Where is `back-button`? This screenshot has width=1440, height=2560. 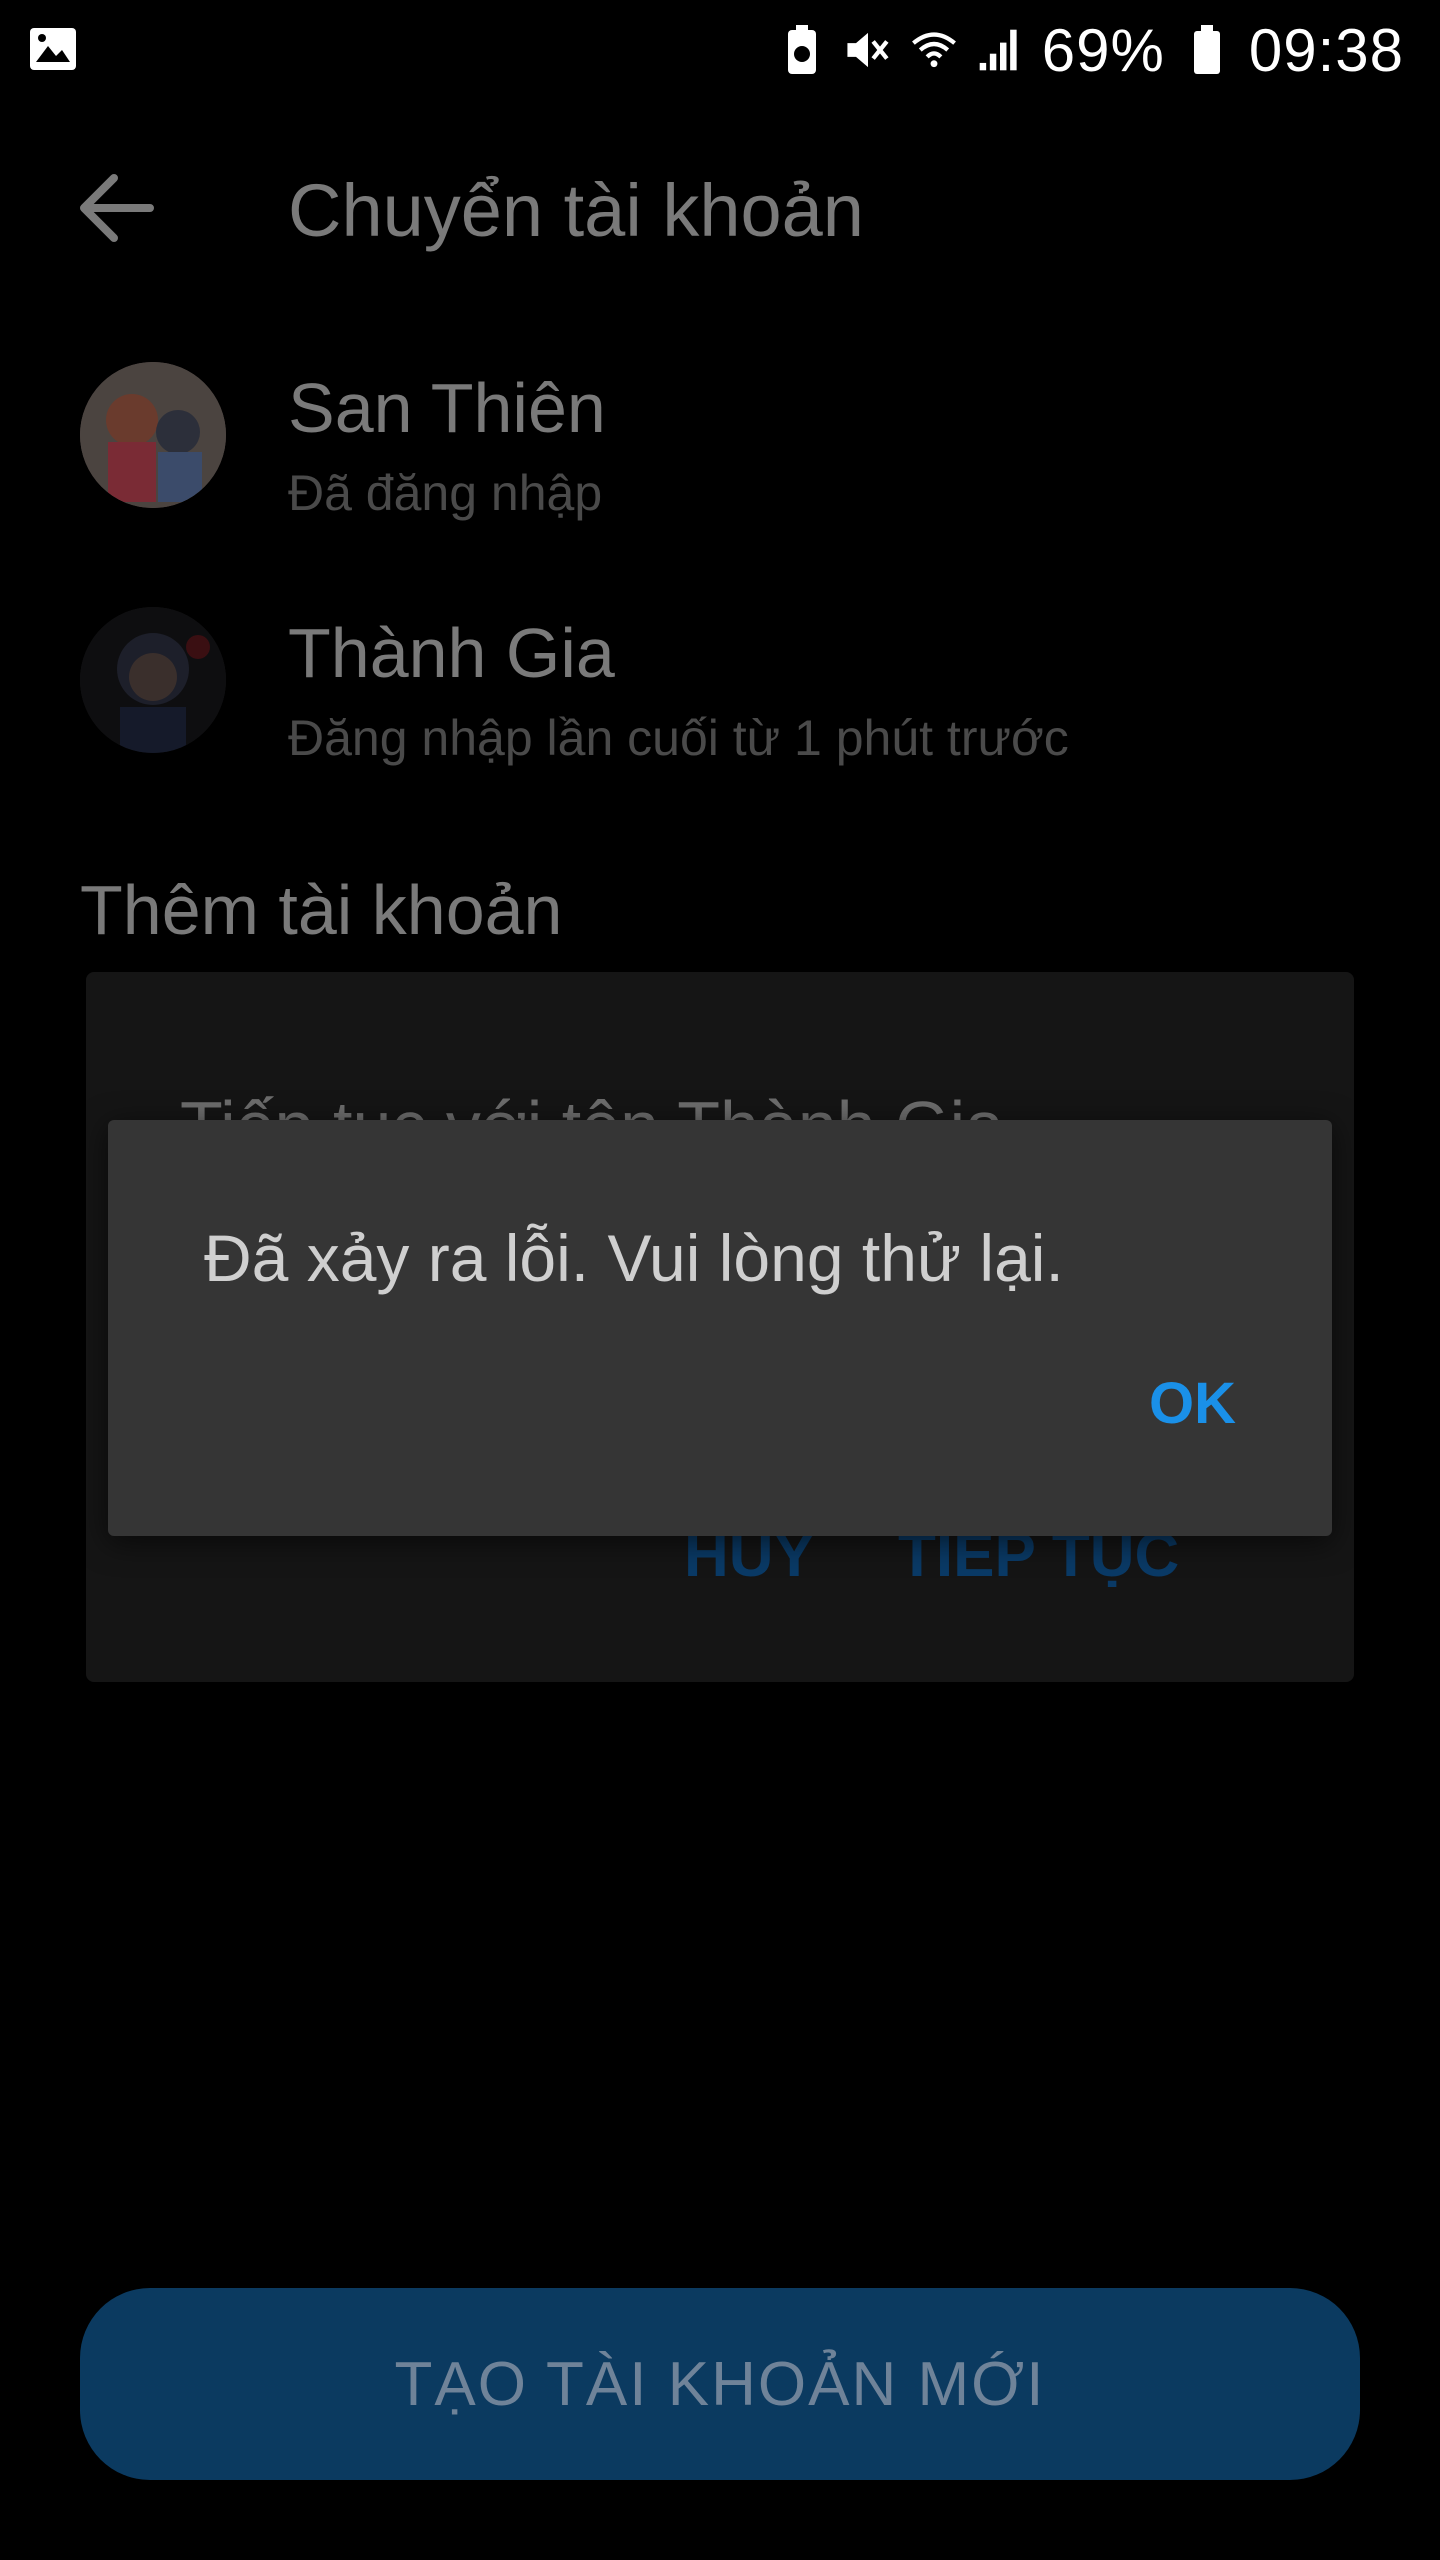
back-button is located at coordinates (115, 210).